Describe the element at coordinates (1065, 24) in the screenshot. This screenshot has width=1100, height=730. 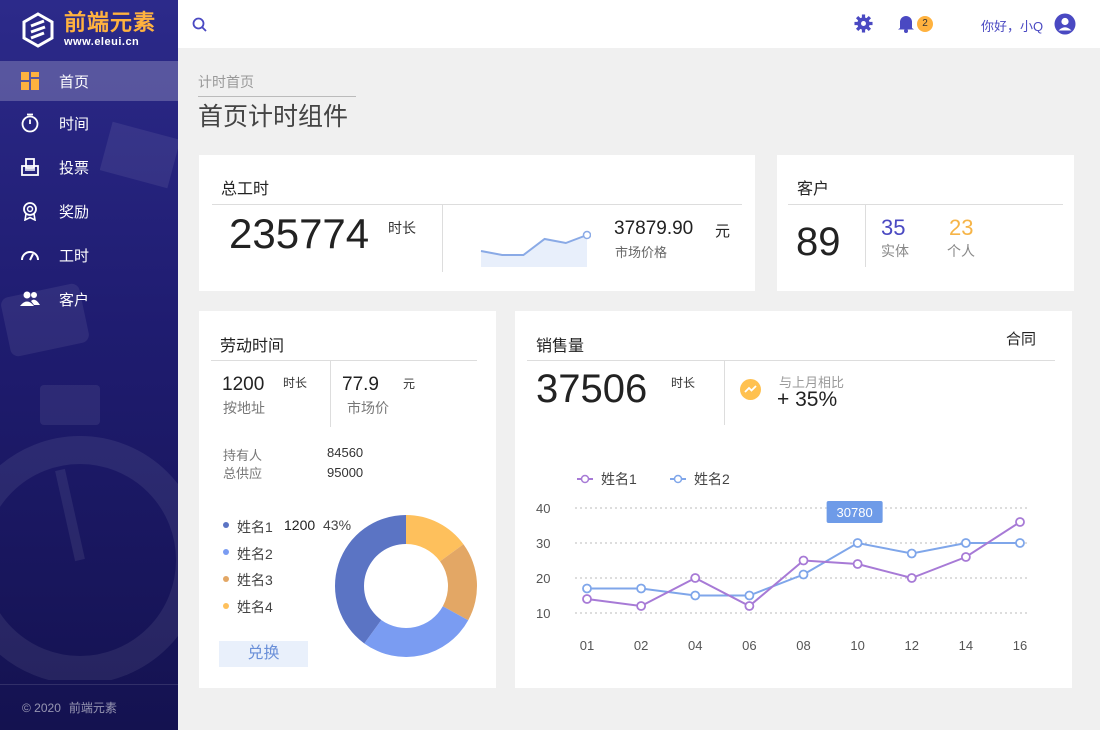
I see `user-avatar-icon` at that location.